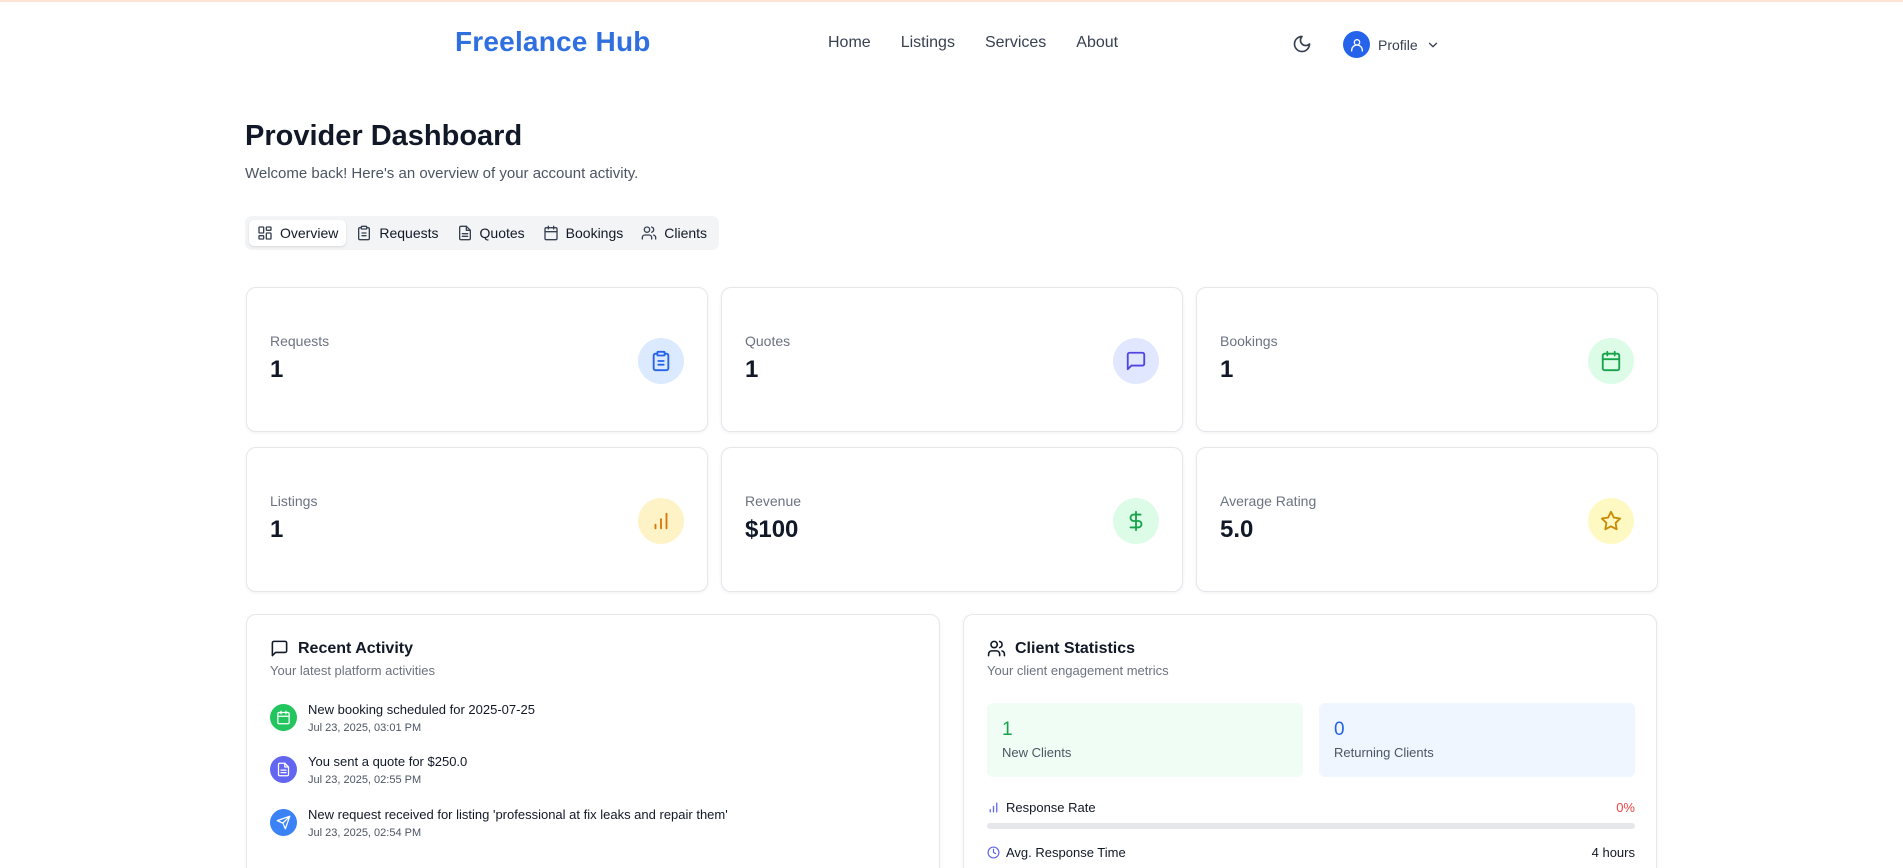  Describe the element at coordinates (1249, 341) in the screenshot. I see `stat-label: Bookings` at that location.